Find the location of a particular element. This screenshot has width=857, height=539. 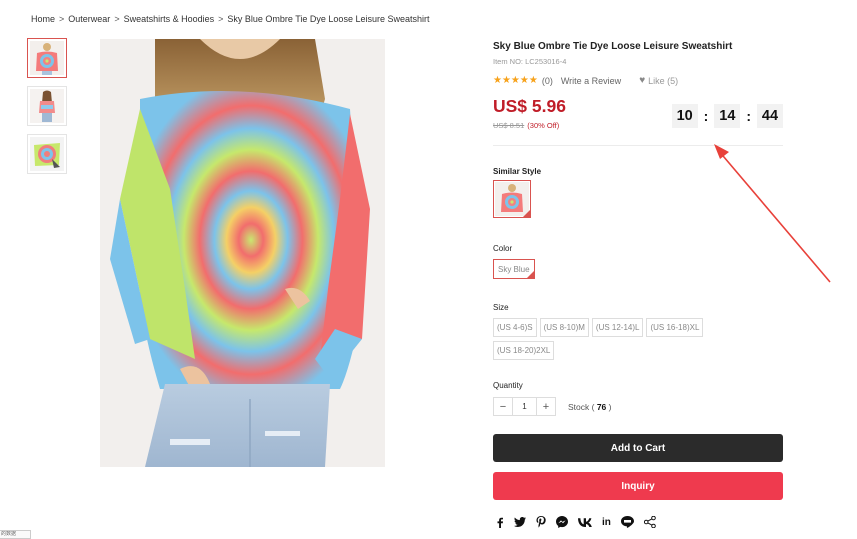

similar-style-option is located at coordinates (512, 199).